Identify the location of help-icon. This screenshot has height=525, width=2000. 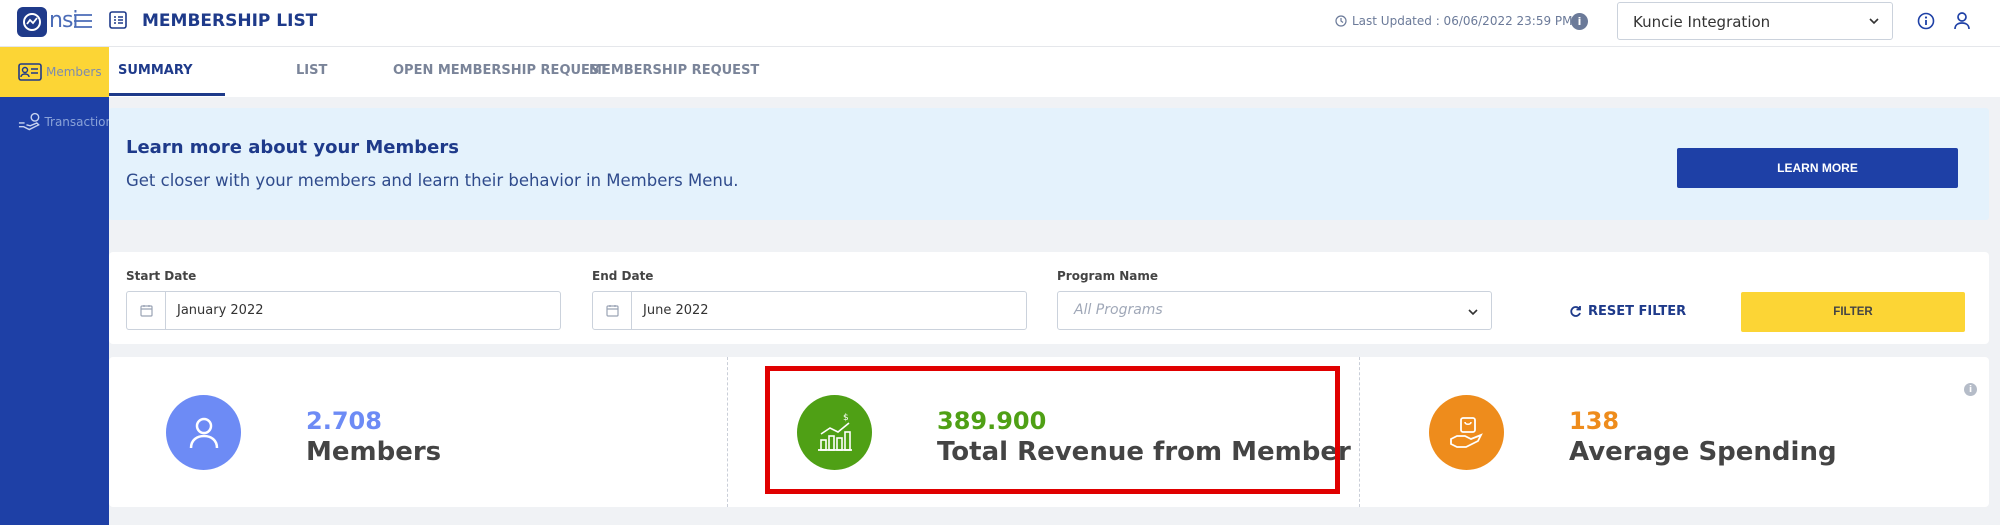
(1926, 21).